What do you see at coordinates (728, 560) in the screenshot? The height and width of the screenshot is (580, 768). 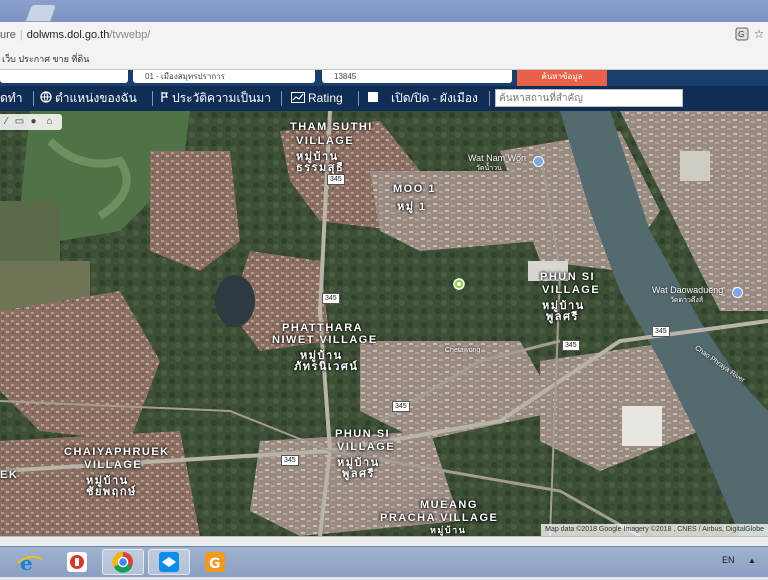 I see `input-language-indicator: EN` at bounding box center [728, 560].